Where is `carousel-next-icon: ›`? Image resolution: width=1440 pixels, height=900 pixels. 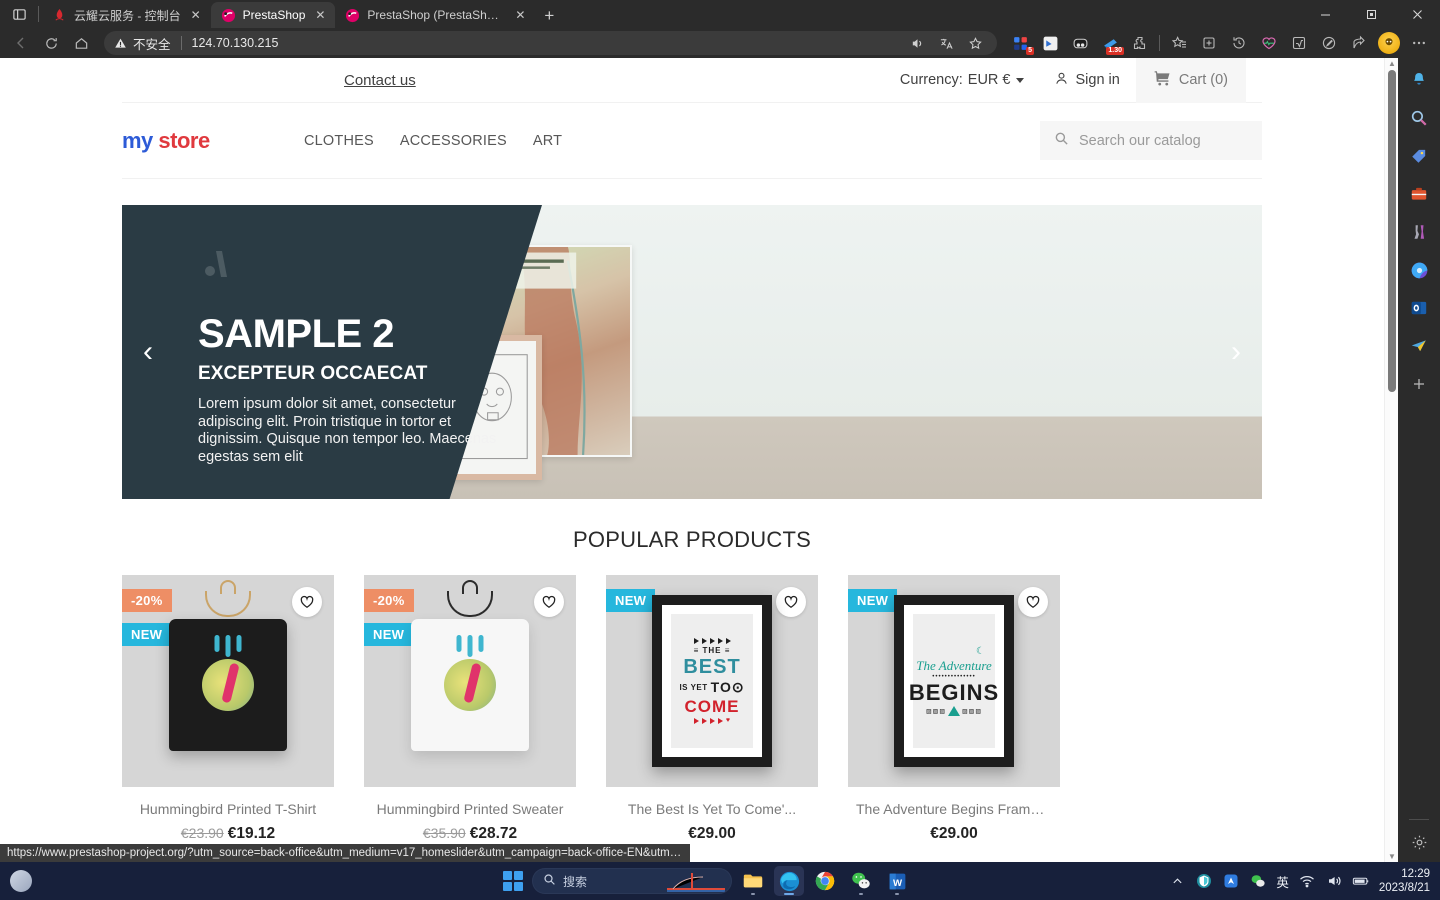
carousel-next-icon: › is located at coordinates (1236, 352).